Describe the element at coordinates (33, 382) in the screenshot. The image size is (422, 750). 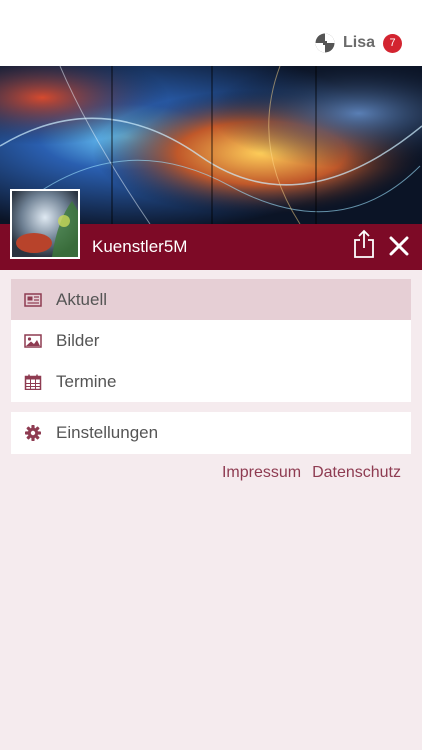
I see `calendar-icon` at that location.